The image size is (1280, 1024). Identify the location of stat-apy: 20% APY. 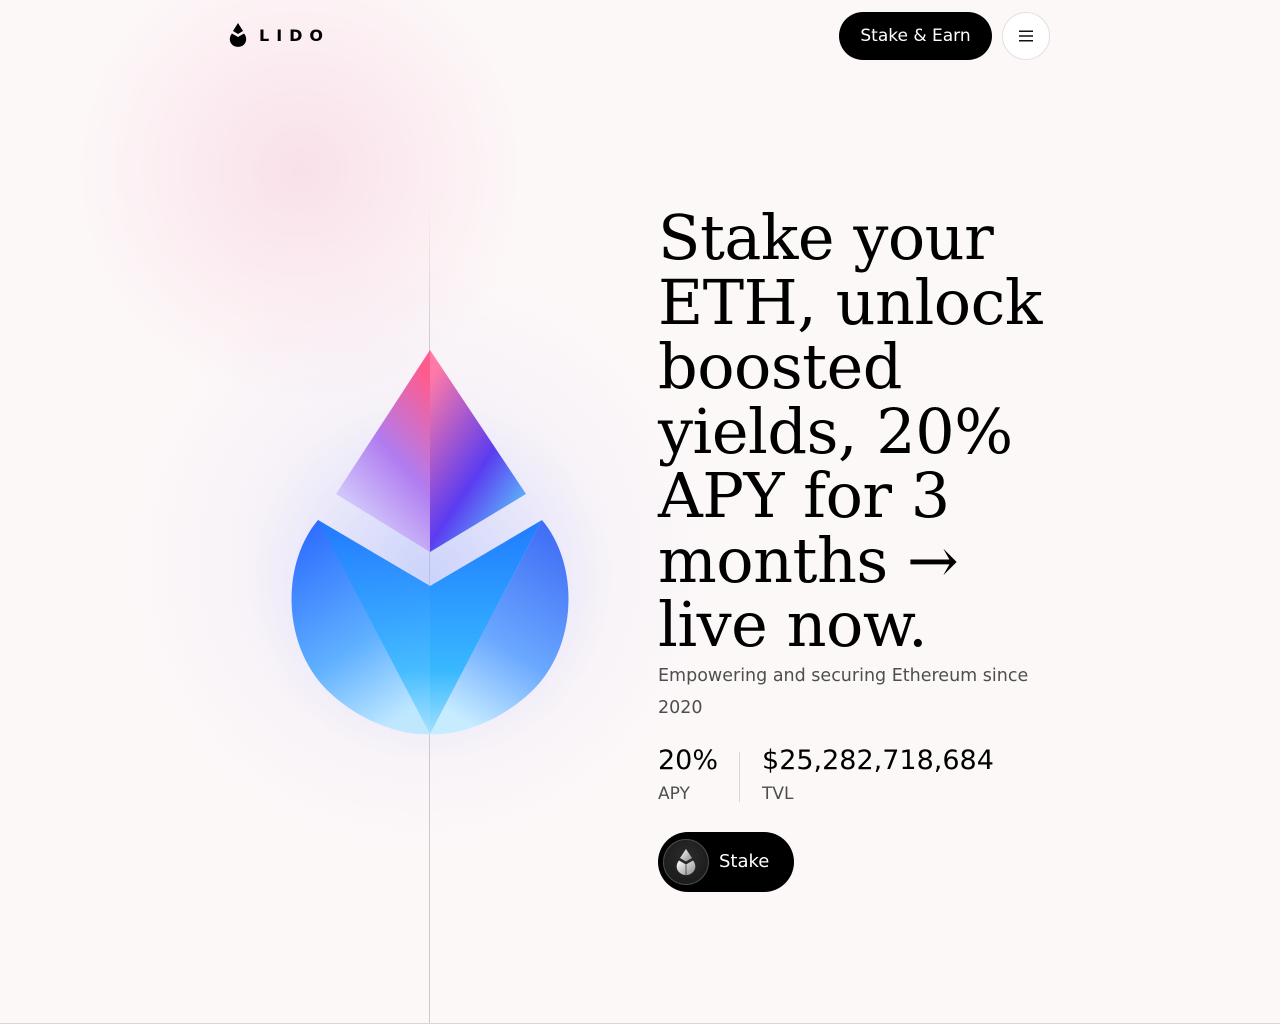
(688, 775).